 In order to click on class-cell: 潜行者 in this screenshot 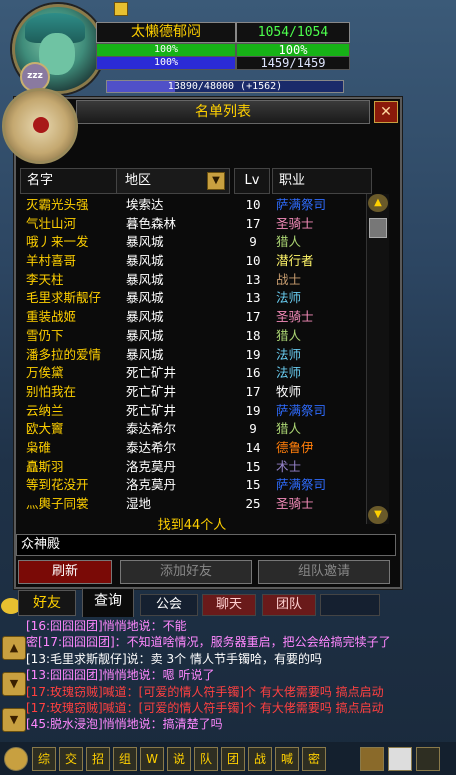, I will do `click(295, 261)`.